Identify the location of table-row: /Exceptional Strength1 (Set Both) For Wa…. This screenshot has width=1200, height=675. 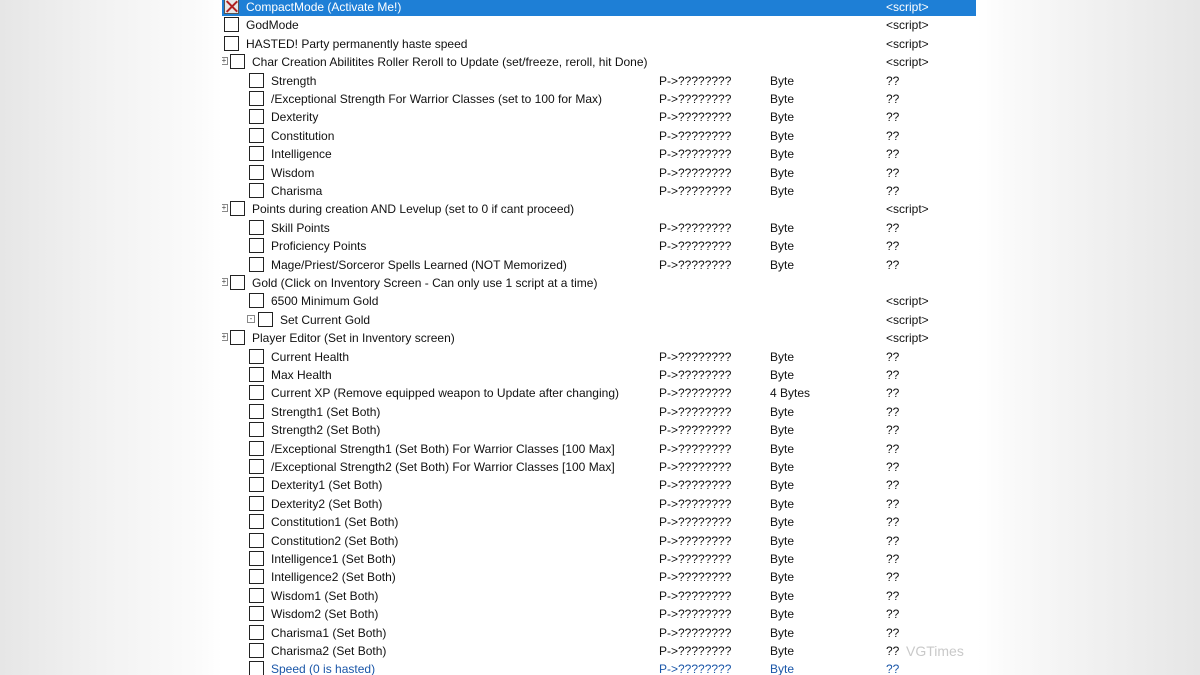
(599, 449).